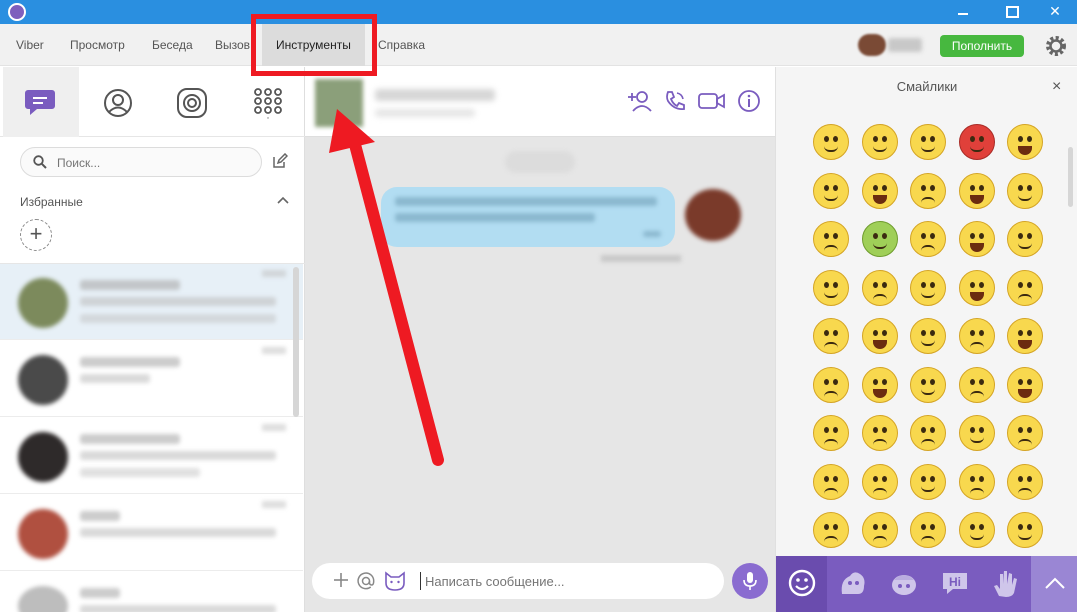  What do you see at coordinates (1070, 177) in the screenshot?
I see `emoji-scrollbar` at bounding box center [1070, 177].